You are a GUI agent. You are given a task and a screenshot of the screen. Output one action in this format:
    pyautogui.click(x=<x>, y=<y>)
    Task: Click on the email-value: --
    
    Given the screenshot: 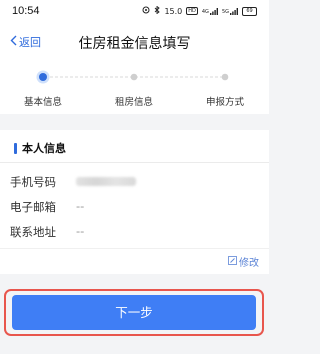 What is the action you would take?
    pyautogui.click(x=80, y=206)
    